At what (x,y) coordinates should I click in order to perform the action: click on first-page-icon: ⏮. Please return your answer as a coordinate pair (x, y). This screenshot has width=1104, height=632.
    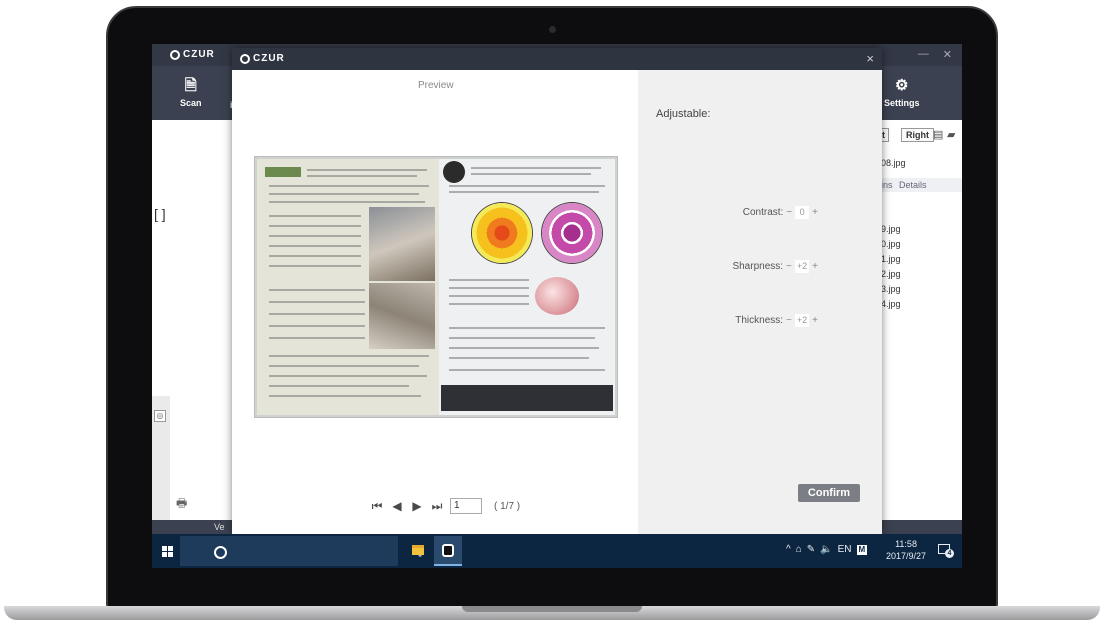
    Looking at the image, I should click on (377, 506).